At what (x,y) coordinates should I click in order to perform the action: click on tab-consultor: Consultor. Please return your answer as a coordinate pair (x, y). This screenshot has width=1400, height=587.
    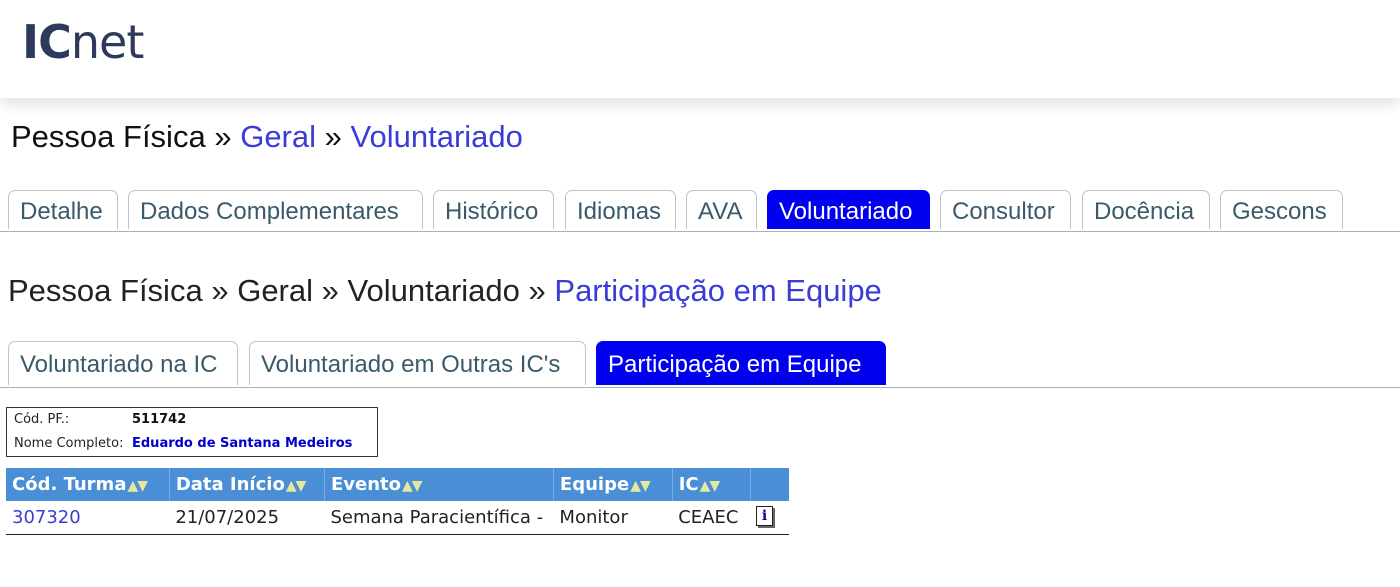
    Looking at the image, I should click on (1005, 209).